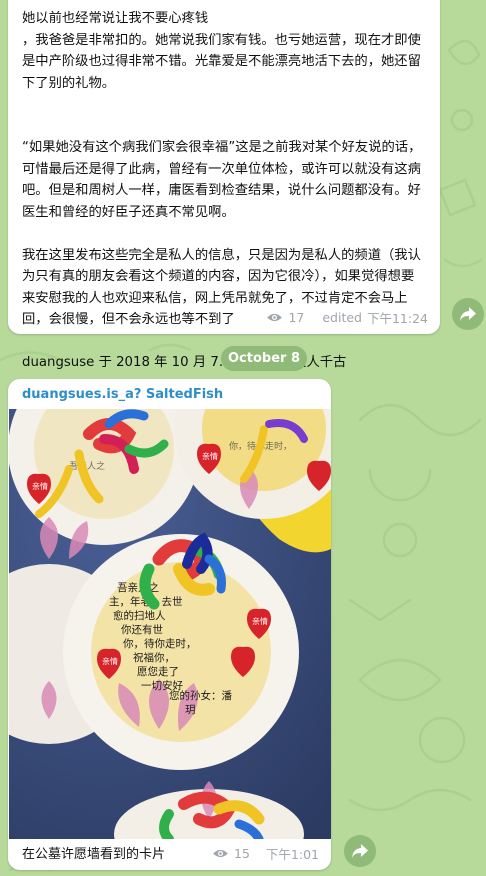 The width and height of the screenshot is (486, 876). I want to click on card-handwriting-line: 你还有世, so click(142, 629).